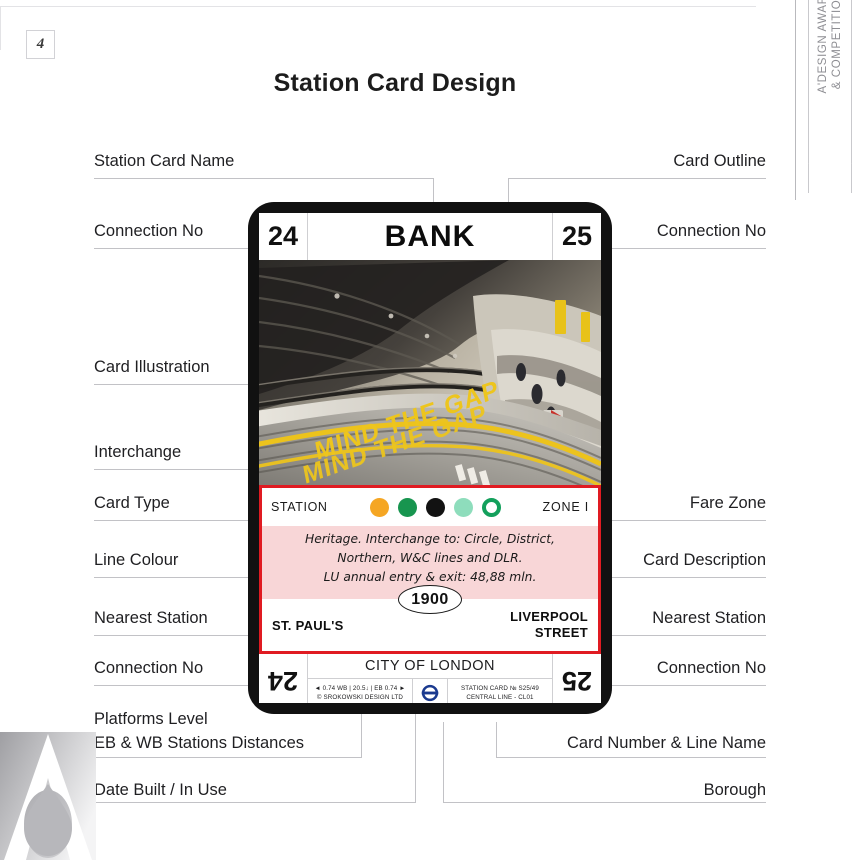  I want to click on card-info-top-row: STATION ZONE I, so click(430, 507).